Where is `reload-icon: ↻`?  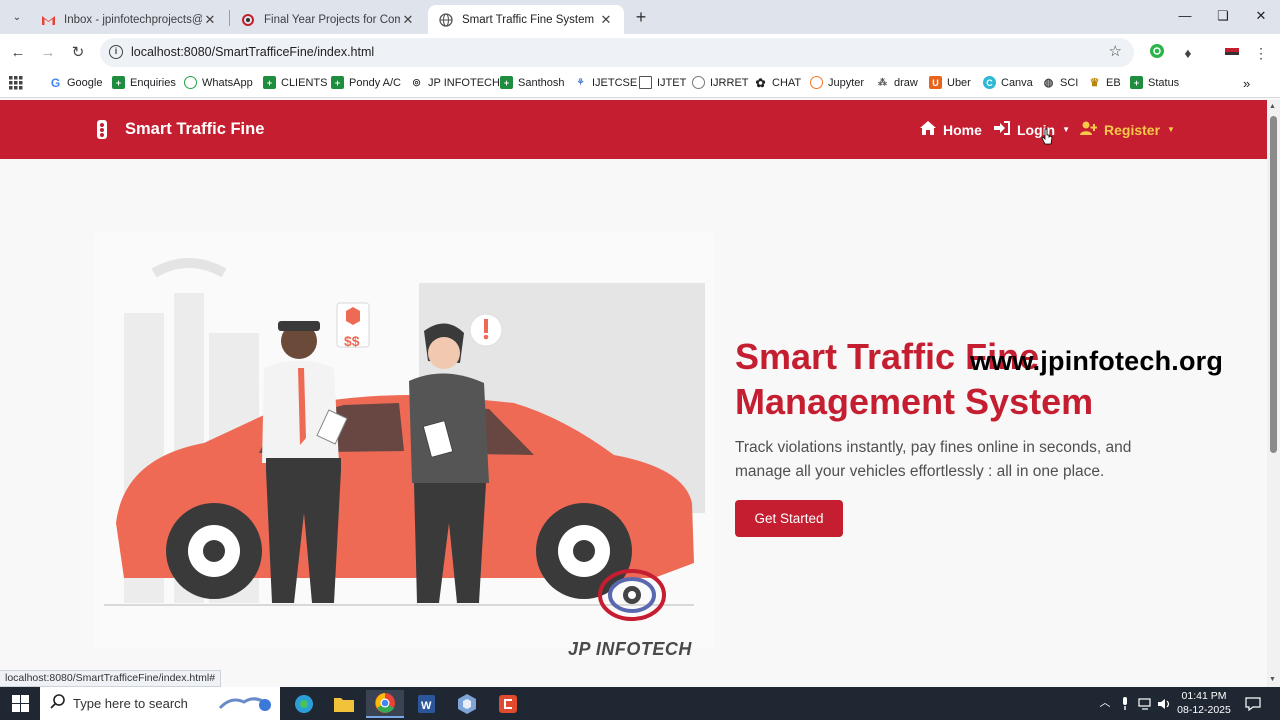
reload-icon: ↻ is located at coordinates (78, 53).